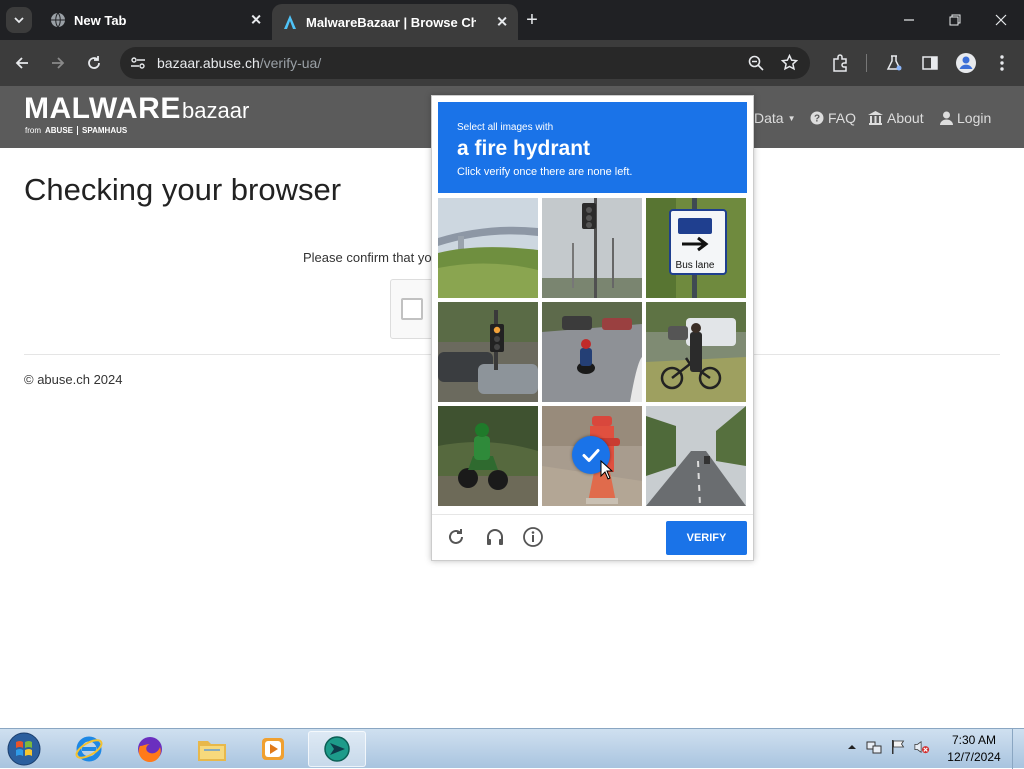 This screenshot has width=1024, height=769. Describe the element at coordinates (706, 538) in the screenshot. I see `verify-button: VERIFY` at that location.